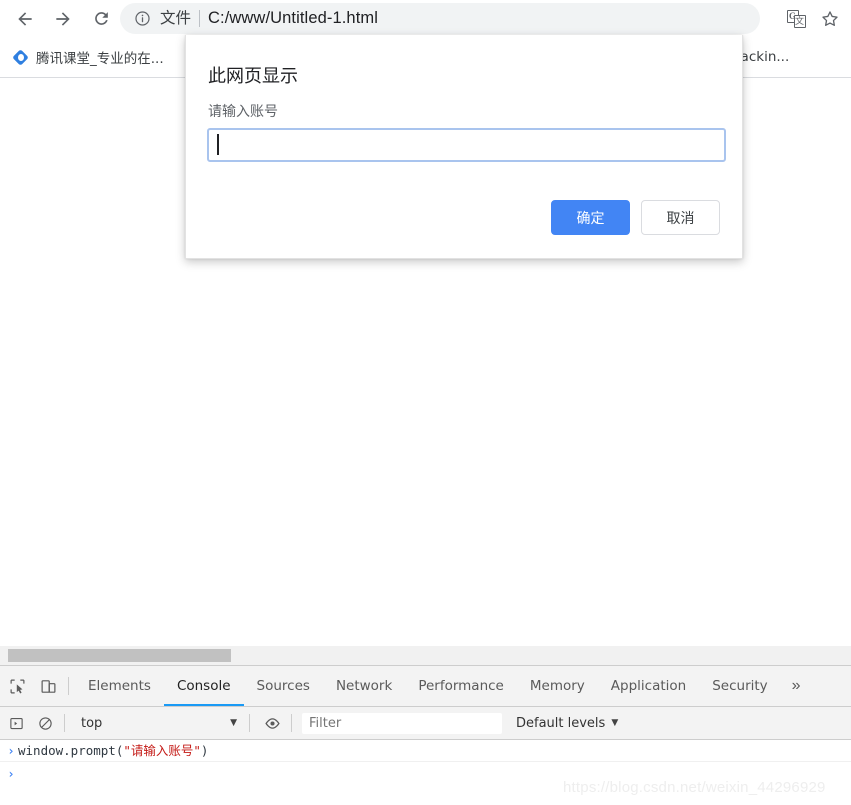 The width and height of the screenshot is (851, 805). Describe the element at coordinates (203, 686) in the screenshot. I see `tab-console: Console` at that location.